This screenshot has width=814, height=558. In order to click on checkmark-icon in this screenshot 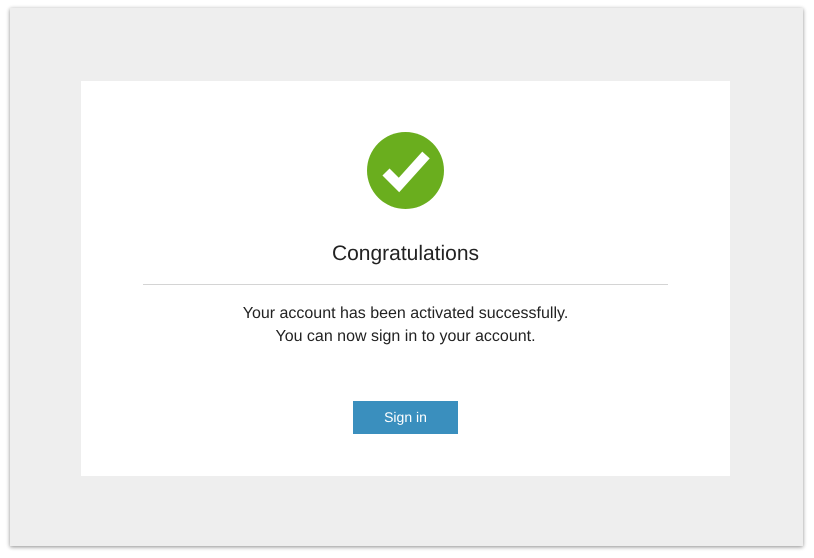, I will do `click(405, 170)`.